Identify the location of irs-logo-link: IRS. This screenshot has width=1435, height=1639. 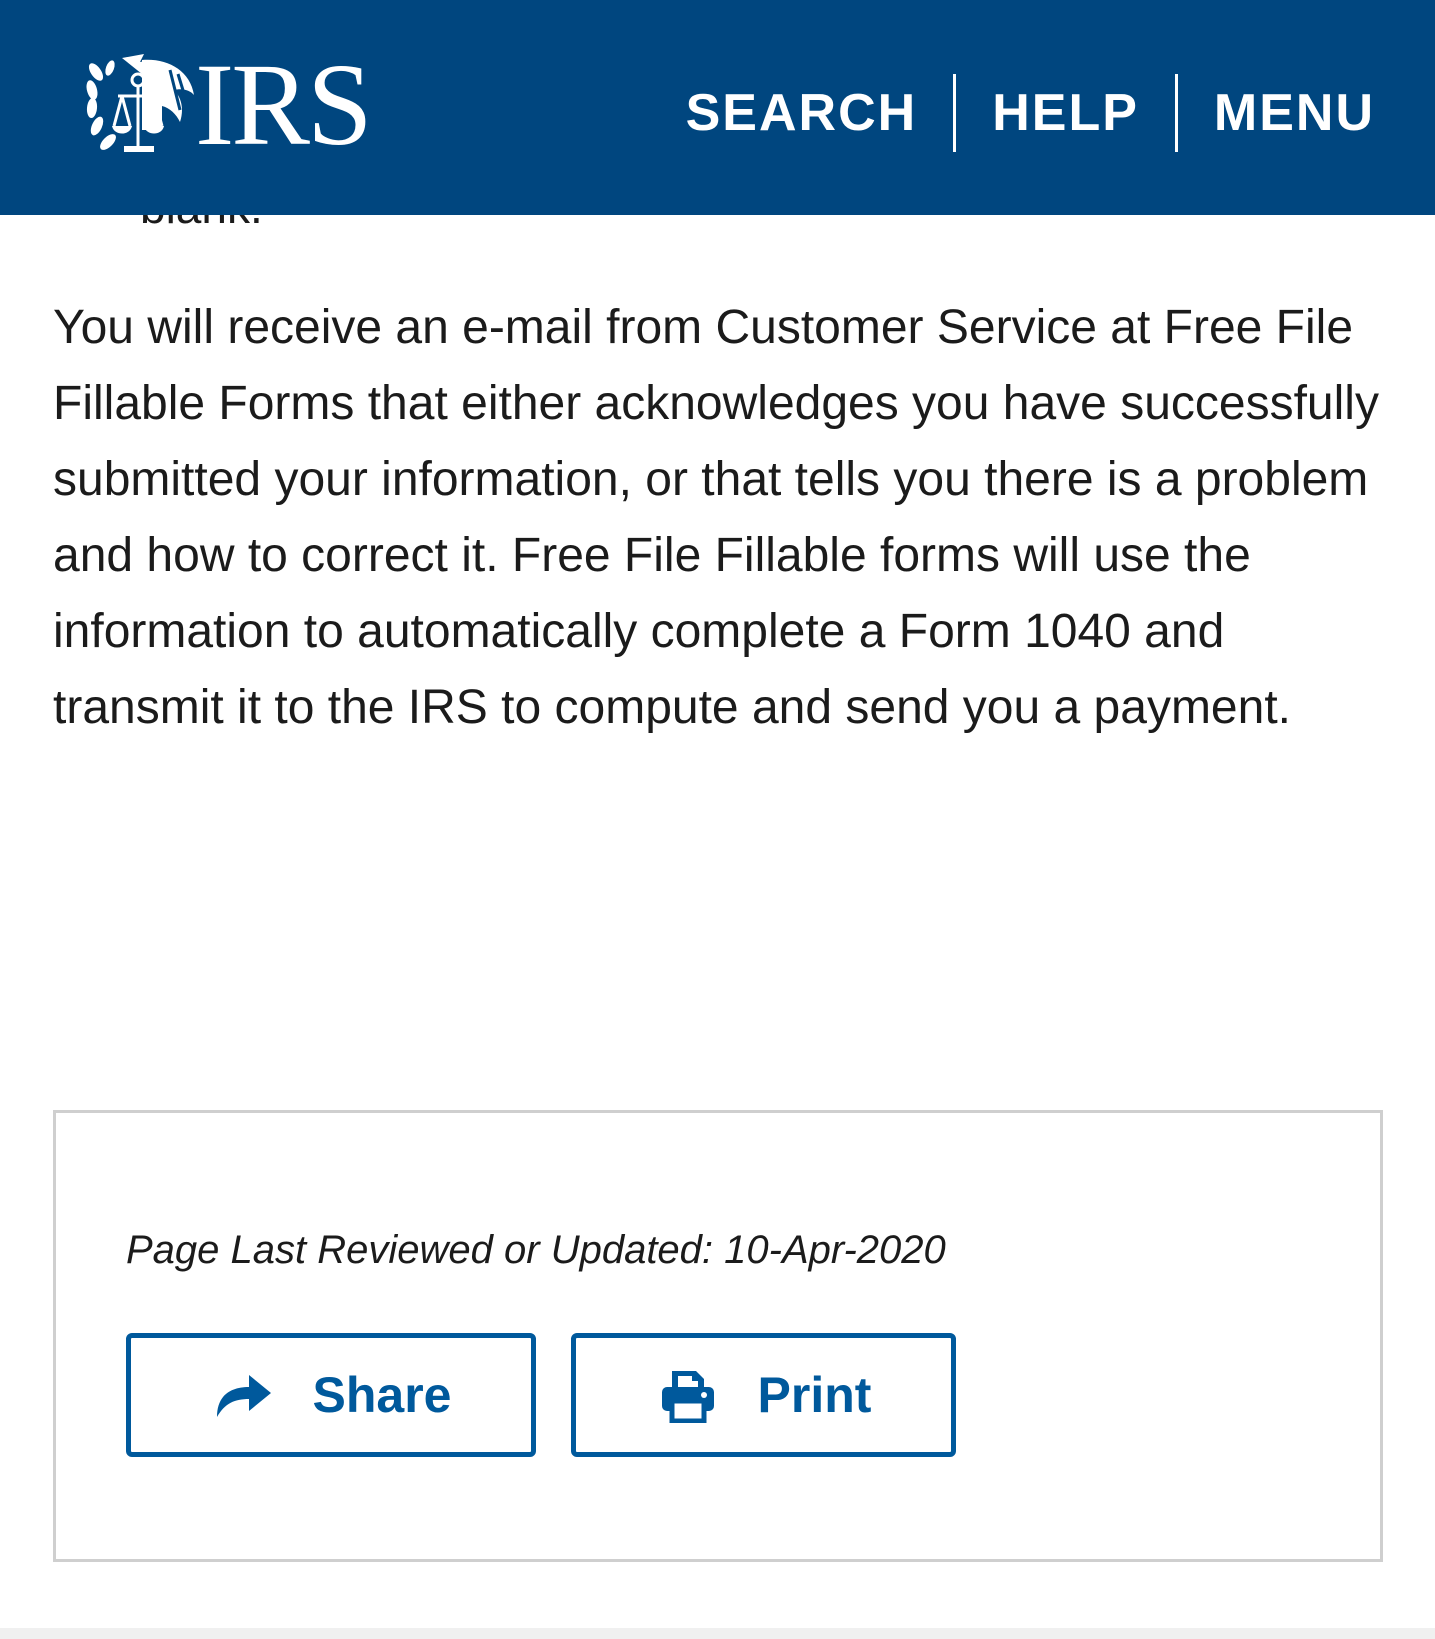
(227, 104).